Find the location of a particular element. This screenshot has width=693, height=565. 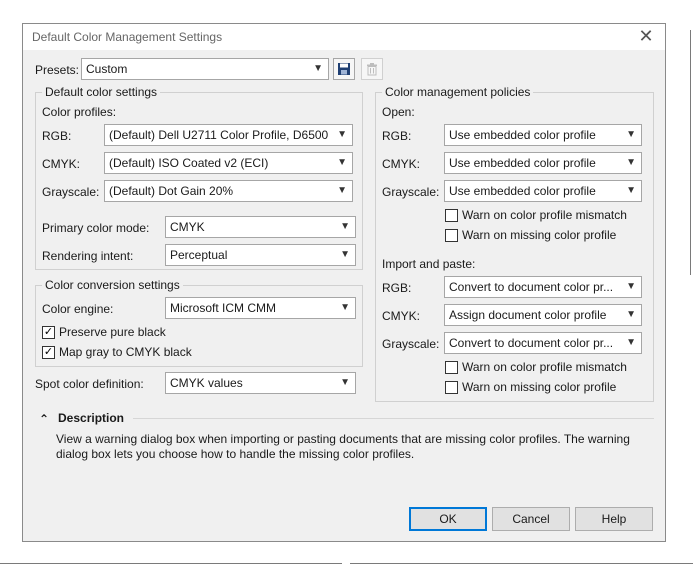

open-rgb-value: Use embedded color profile is located at coordinates (522, 135).